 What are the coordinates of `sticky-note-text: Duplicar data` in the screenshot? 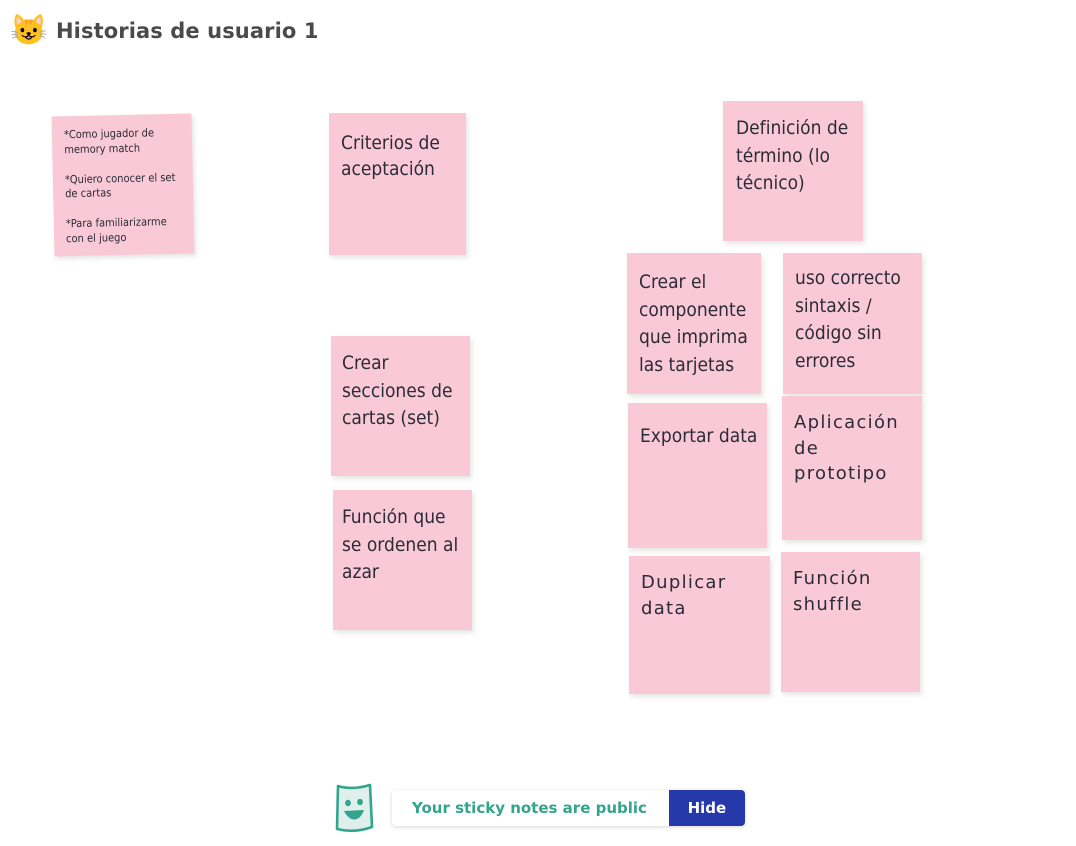 It's located at (684, 595).